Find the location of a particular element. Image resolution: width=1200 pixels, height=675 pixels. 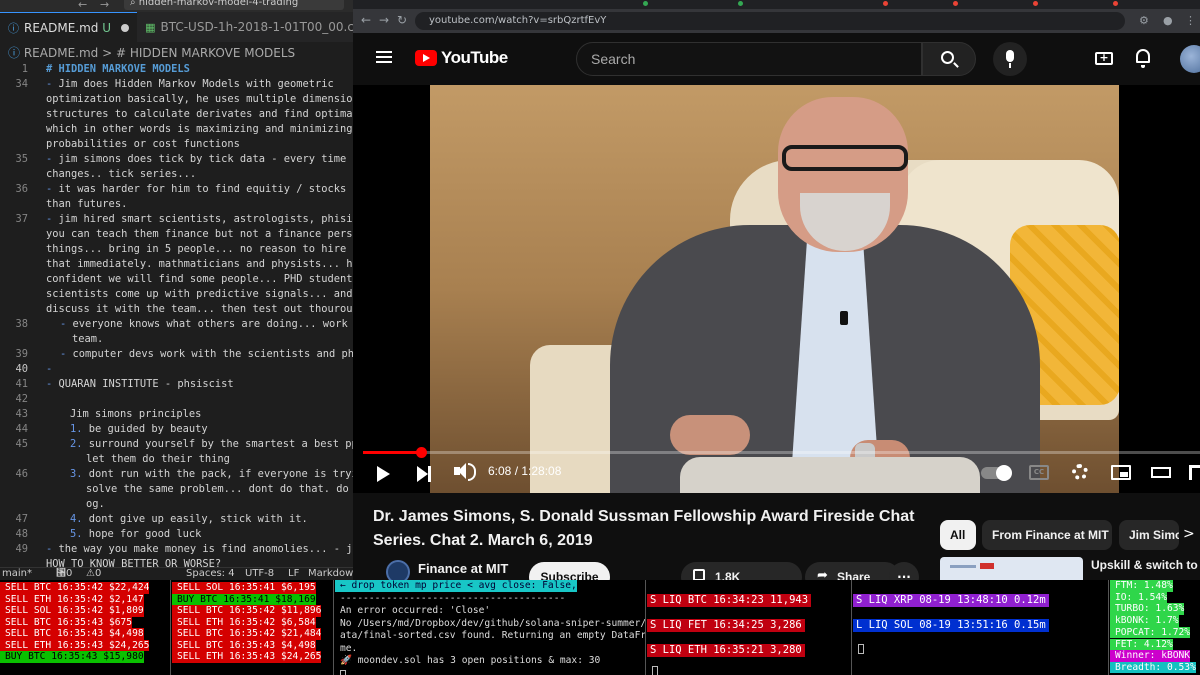

code-line: 48 5. hope for good luck is located at coordinates (176, 534).